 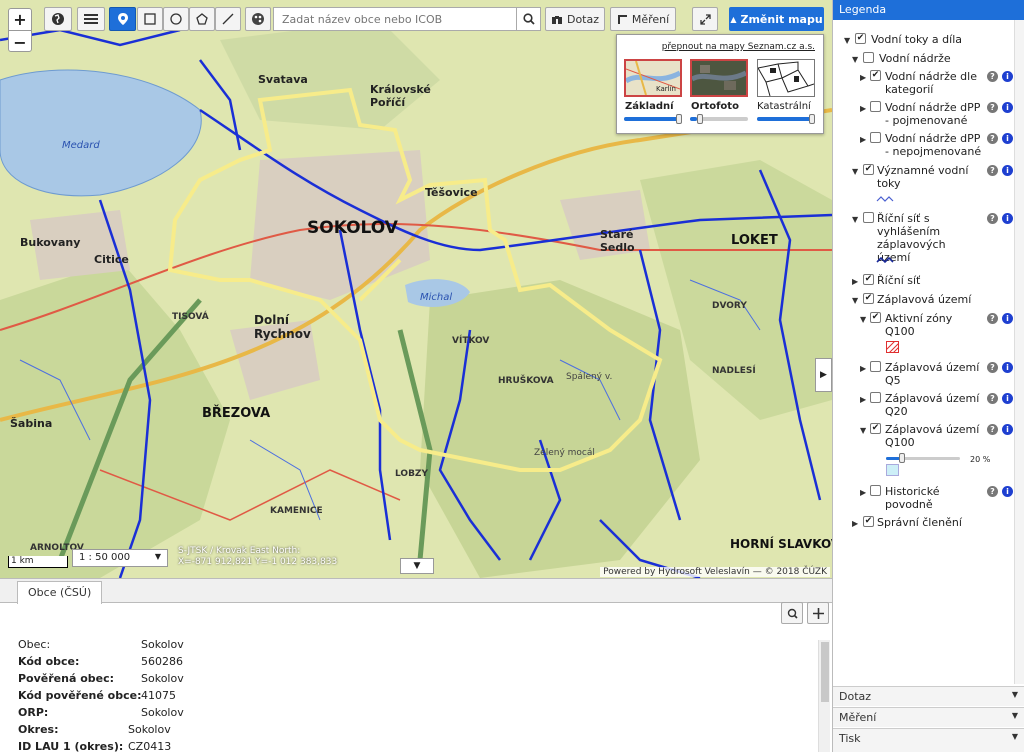 What do you see at coordinates (776, 19) in the screenshot?
I see `change-map-button: ▲ Změnit mapu` at bounding box center [776, 19].